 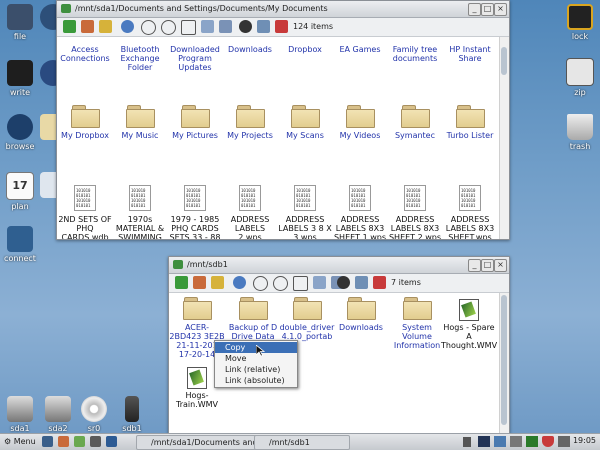 I want to click on window-titlebar: /mnt/sdb1 _ □ ×, so click(x=339, y=265).